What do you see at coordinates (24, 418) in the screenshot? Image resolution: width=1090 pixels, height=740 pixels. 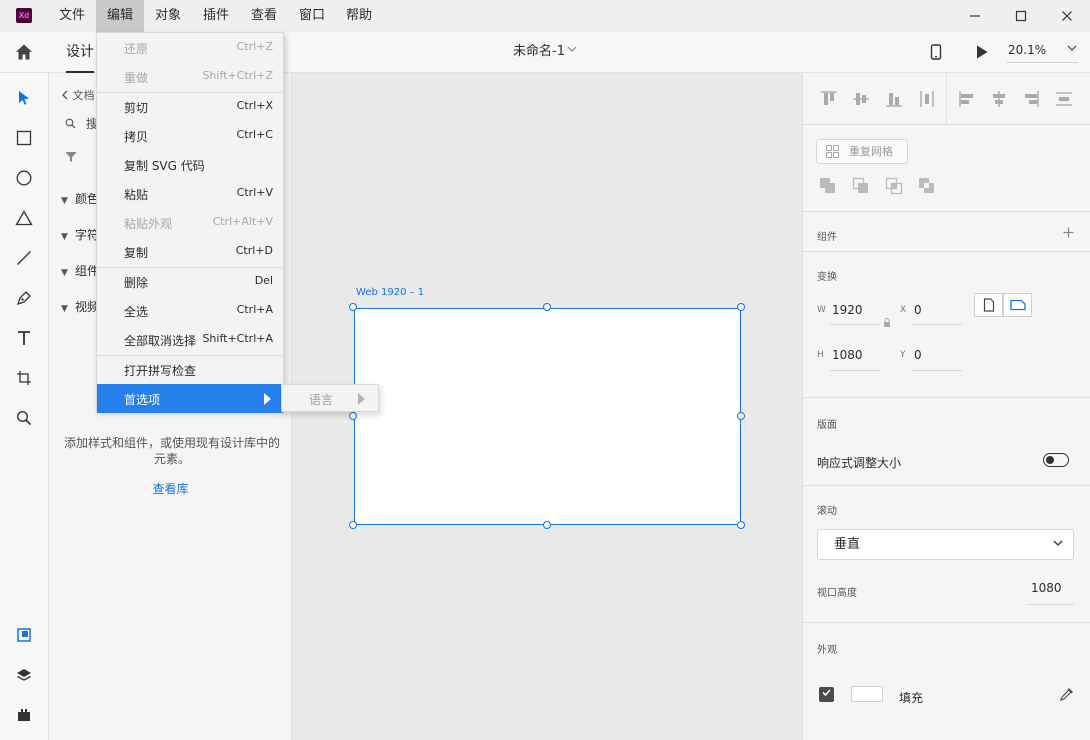 I see `zoom-tool` at bounding box center [24, 418].